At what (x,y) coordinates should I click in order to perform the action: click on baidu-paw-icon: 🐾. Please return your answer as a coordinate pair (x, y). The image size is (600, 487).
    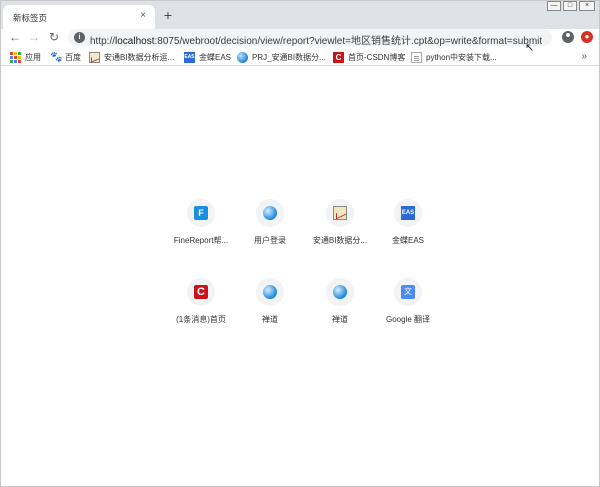
    Looking at the image, I should click on (56, 57).